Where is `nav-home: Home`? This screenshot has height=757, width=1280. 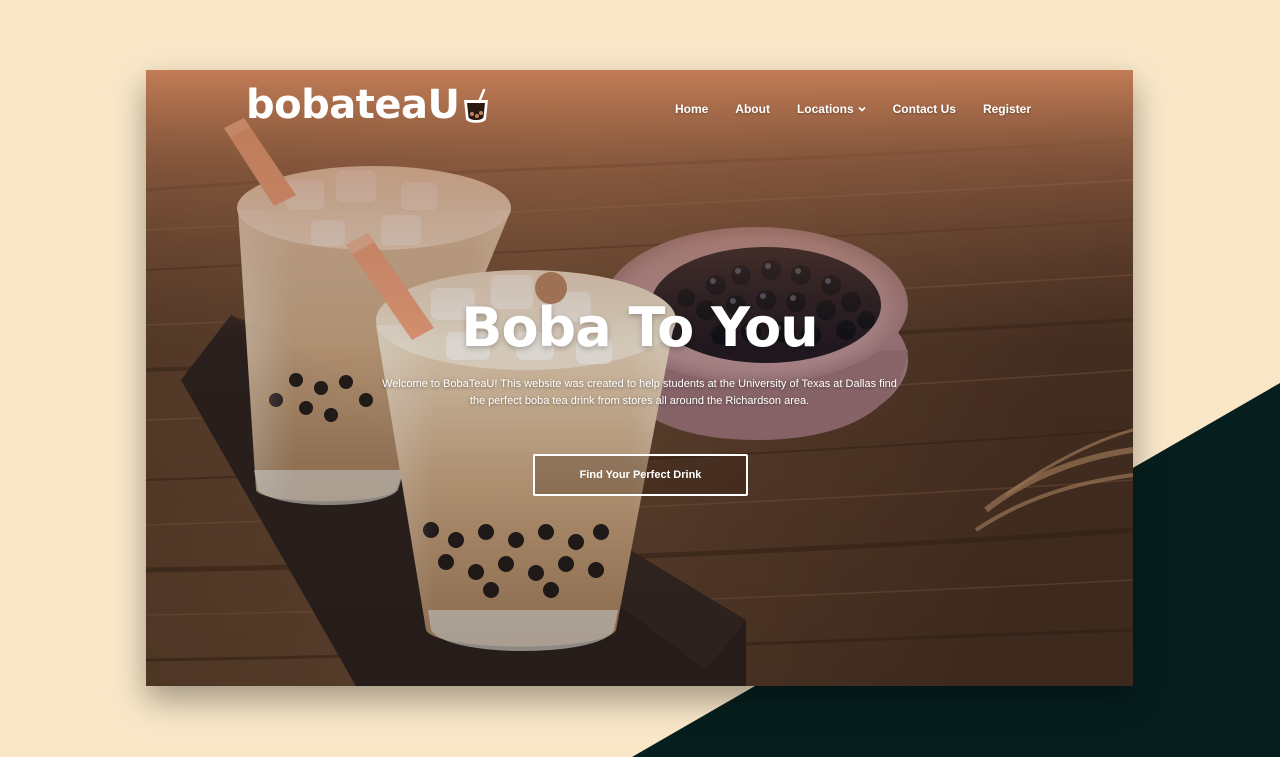
nav-home: Home is located at coordinates (691, 109).